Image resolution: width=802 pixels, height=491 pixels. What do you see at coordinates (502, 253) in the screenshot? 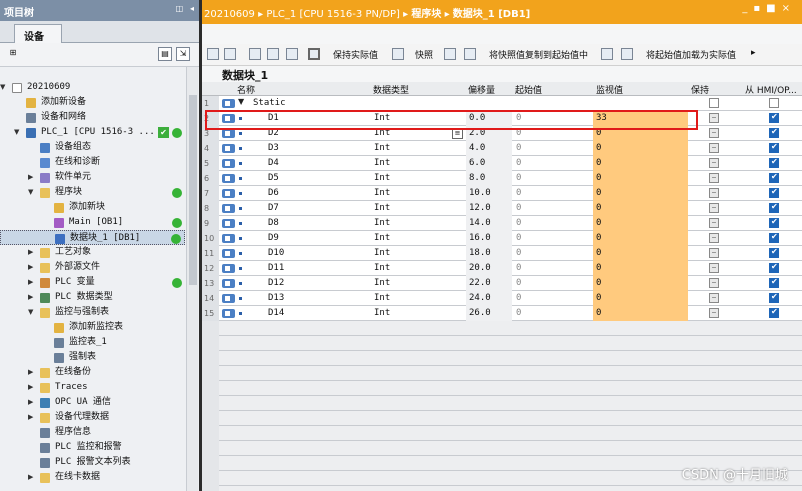
I see `table-row: 11 D10 Int 18.0 0 0` at bounding box center [502, 253].